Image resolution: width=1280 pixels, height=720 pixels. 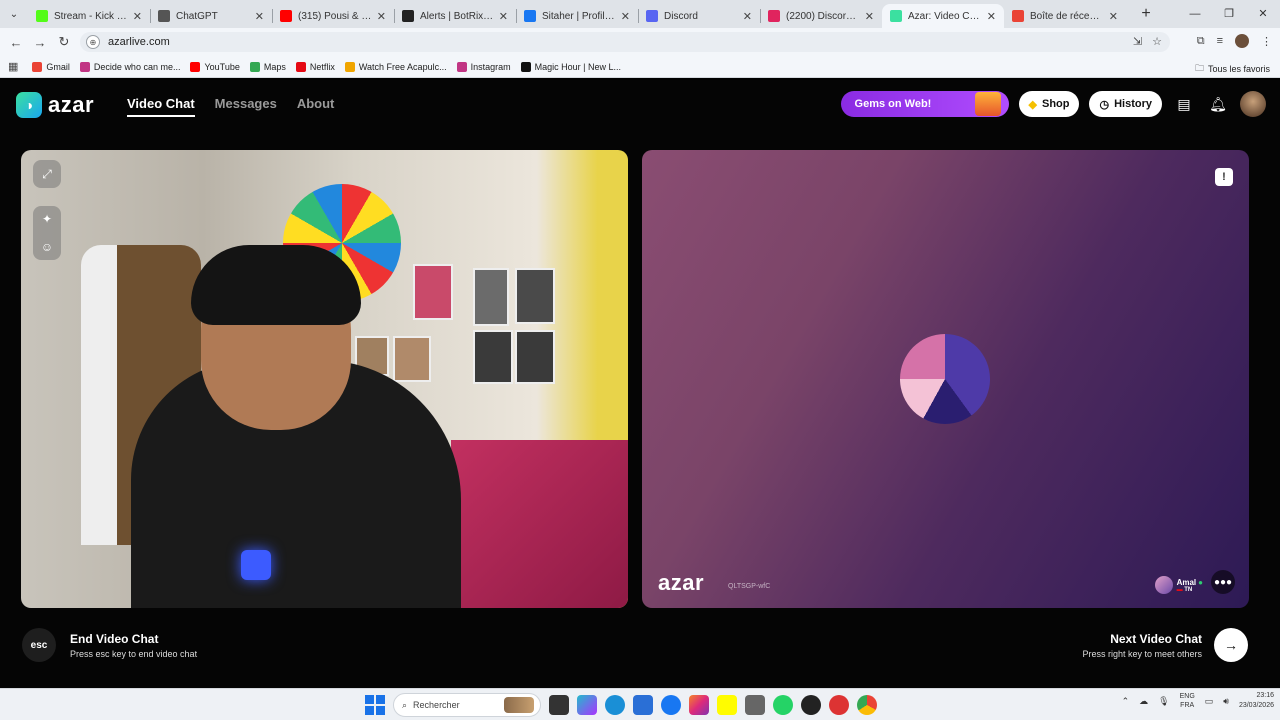 What do you see at coordinates (483, 66) in the screenshot?
I see `bookmark-item: Instagram` at bounding box center [483, 66].